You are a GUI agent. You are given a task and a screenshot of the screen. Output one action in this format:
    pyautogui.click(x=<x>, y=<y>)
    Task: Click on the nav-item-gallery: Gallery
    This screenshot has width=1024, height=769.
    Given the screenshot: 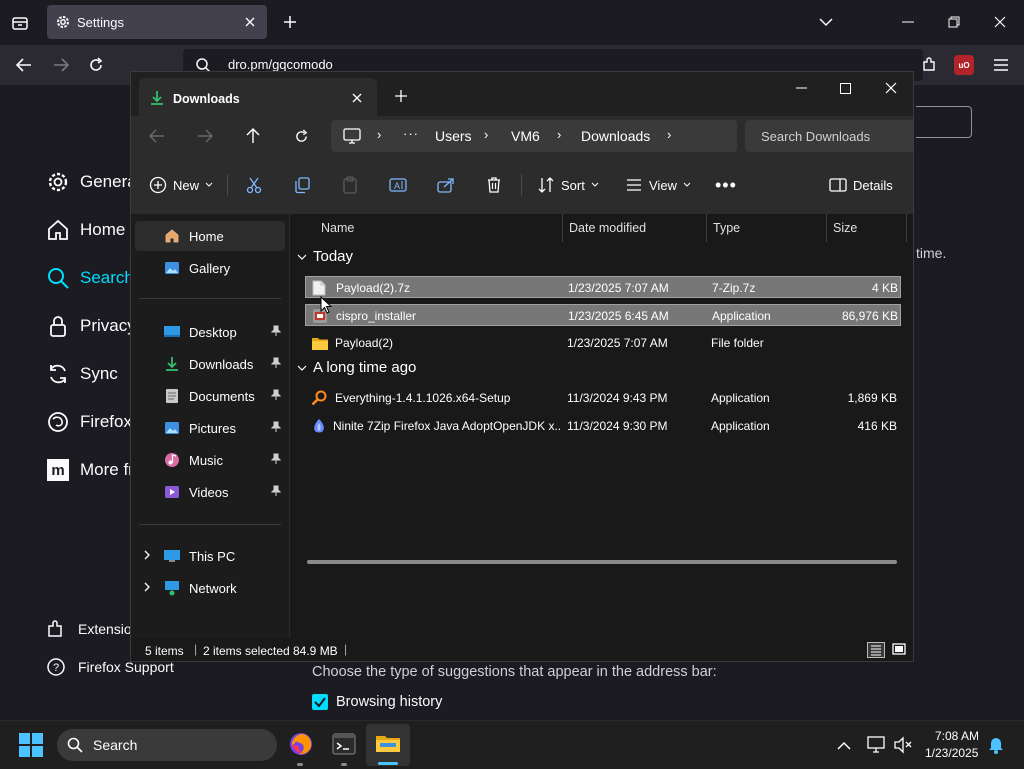 What is the action you would take?
    pyautogui.click(x=210, y=268)
    